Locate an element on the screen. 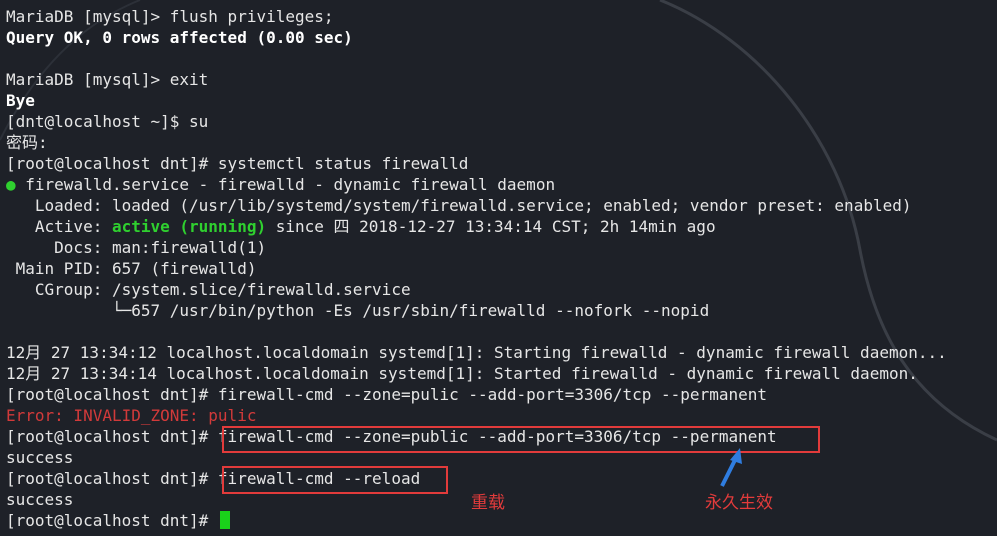 The width and height of the screenshot is (997, 536). terminal-line: Query OK, 0 rows affected (0.00 sec) is located at coordinates (179, 37).